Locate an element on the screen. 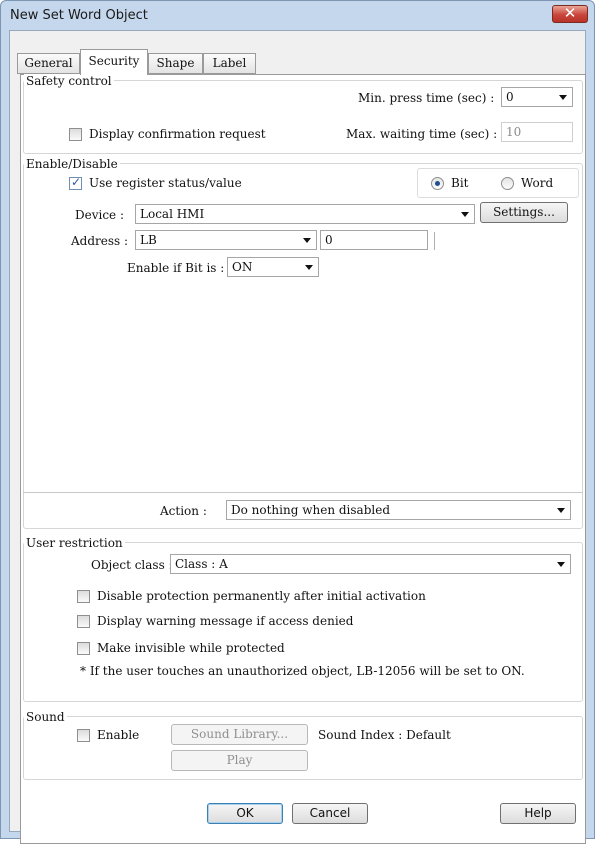  display-warning-checkbox is located at coordinates (83, 621).